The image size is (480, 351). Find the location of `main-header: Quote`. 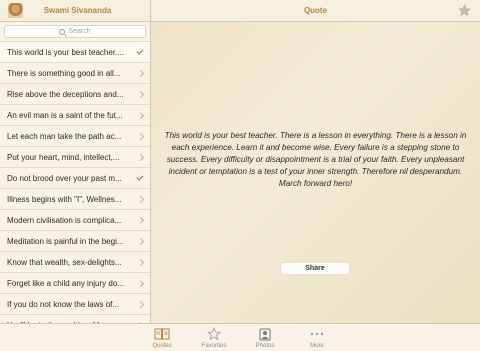

main-header: Quote is located at coordinates (315, 11).